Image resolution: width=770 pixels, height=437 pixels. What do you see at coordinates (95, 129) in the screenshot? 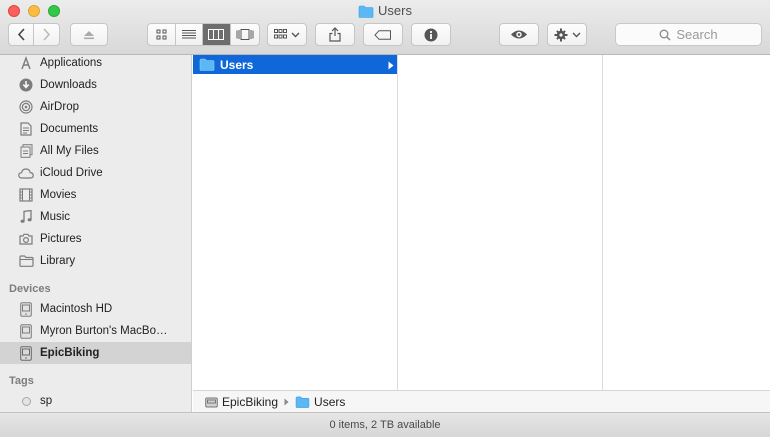
I see `sidebar-item-documents: Documents` at bounding box center [95, 129].